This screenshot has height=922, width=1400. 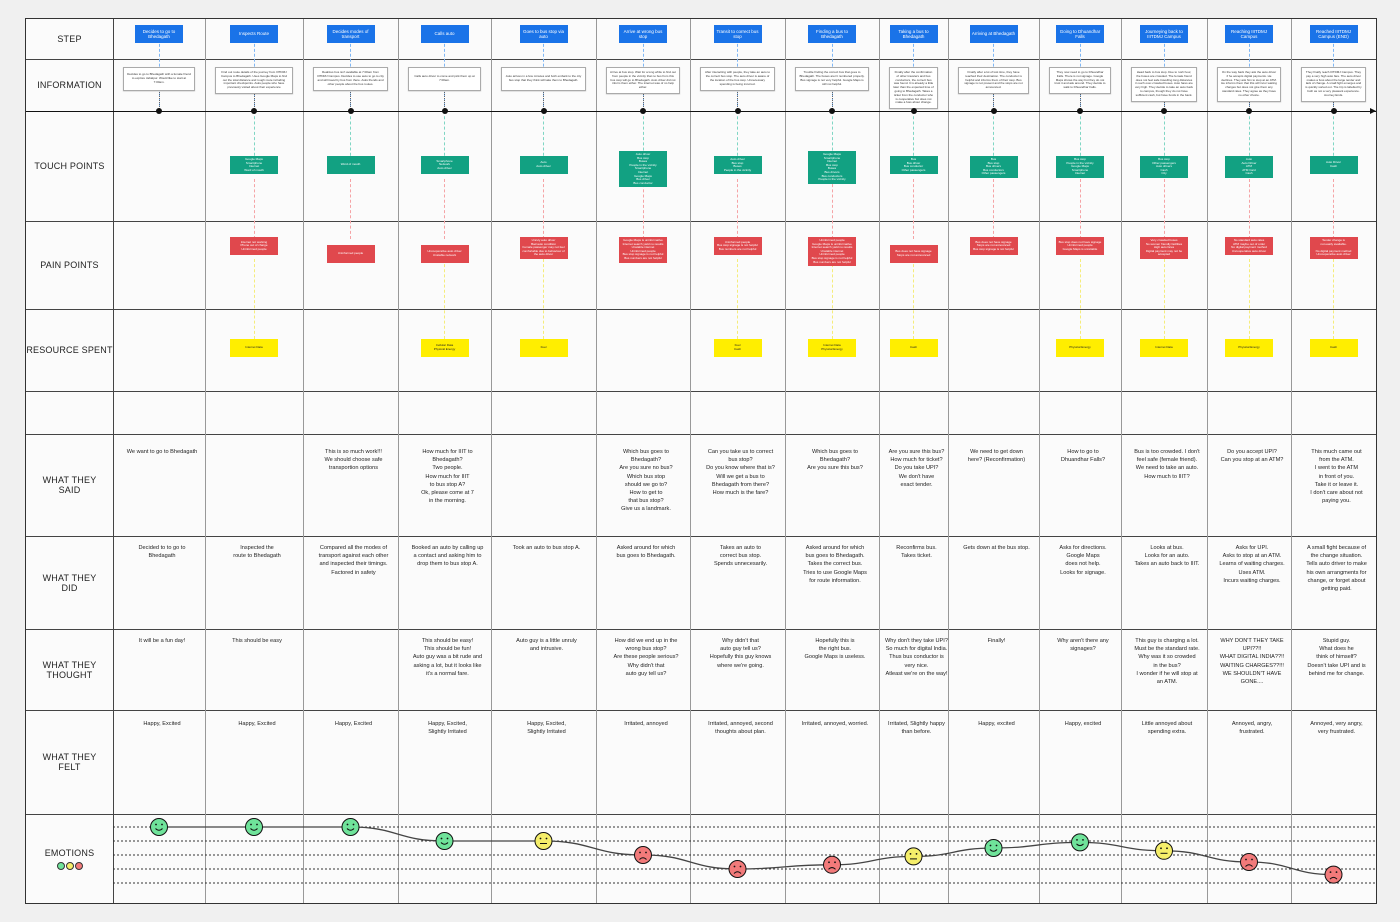 What do you see at coordinates (744, 851) in the screenshot?
I see `emotion-curve-chart` at bounding box center [744, 851].